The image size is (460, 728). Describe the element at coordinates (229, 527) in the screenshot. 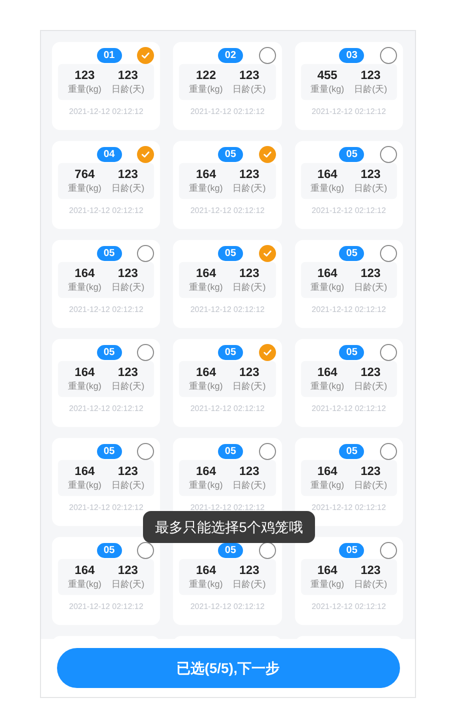

I see `limit-toast: 最多只能选择5个鸡笼哦` at that location.